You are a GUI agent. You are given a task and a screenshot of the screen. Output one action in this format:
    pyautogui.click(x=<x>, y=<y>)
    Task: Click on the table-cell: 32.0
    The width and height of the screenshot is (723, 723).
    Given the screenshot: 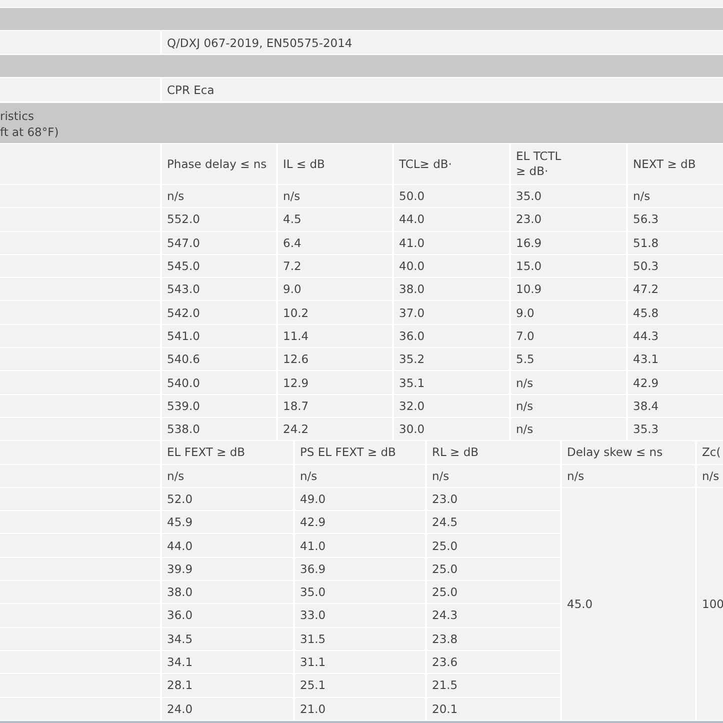 What is the action you would take?
    pyautogui.click(x=451, y=405)
    